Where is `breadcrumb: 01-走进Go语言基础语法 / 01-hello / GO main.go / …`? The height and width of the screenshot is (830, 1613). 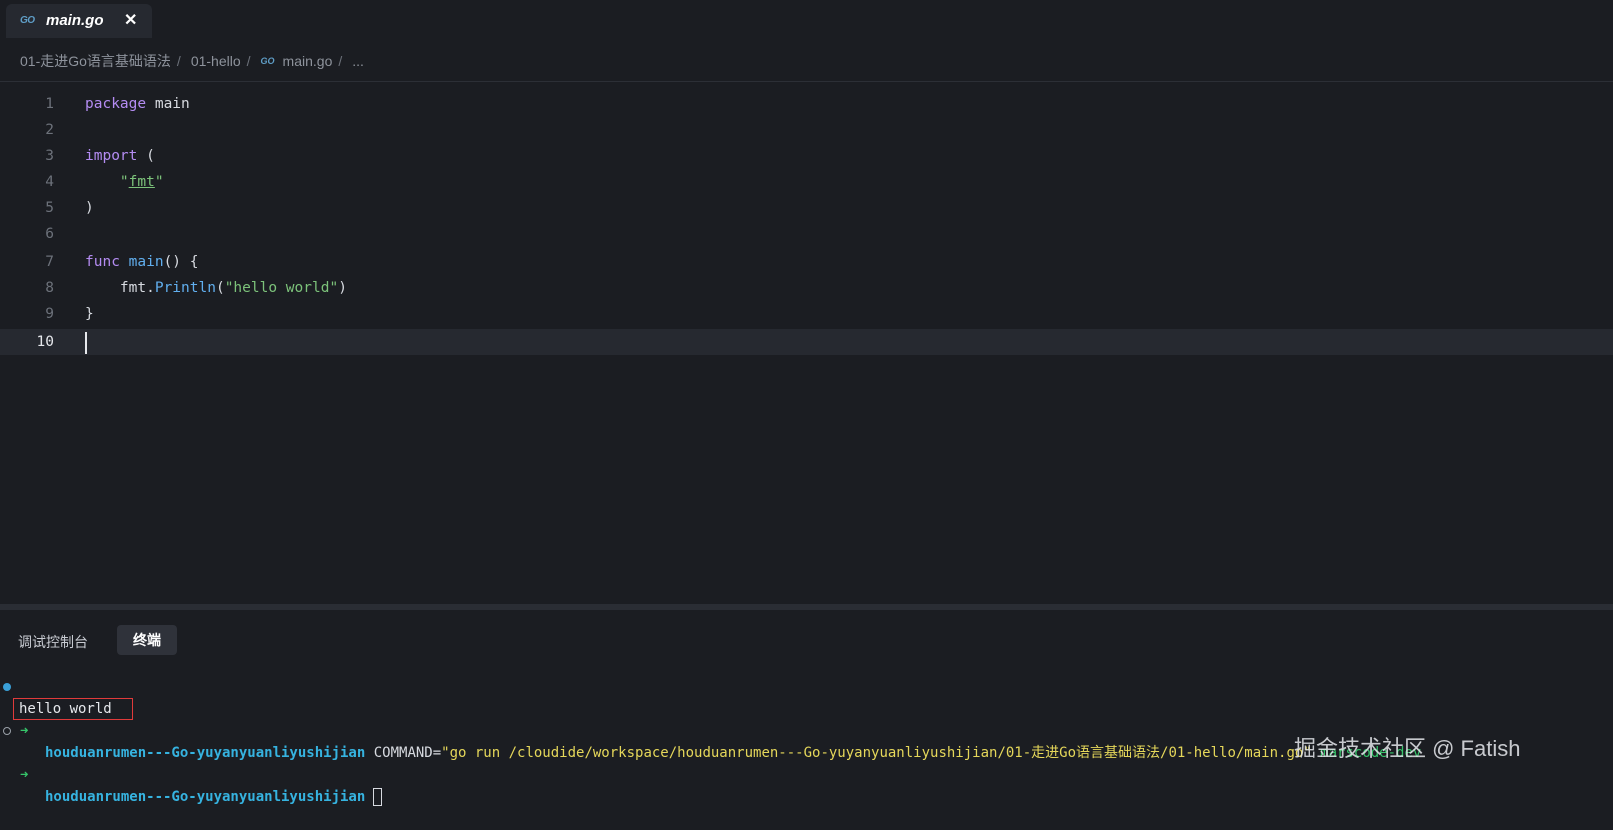 breadcrumb: 01-走进Go语言基础语法 / 01-hello / GO main.go / … is located at coordinates (192, 61).